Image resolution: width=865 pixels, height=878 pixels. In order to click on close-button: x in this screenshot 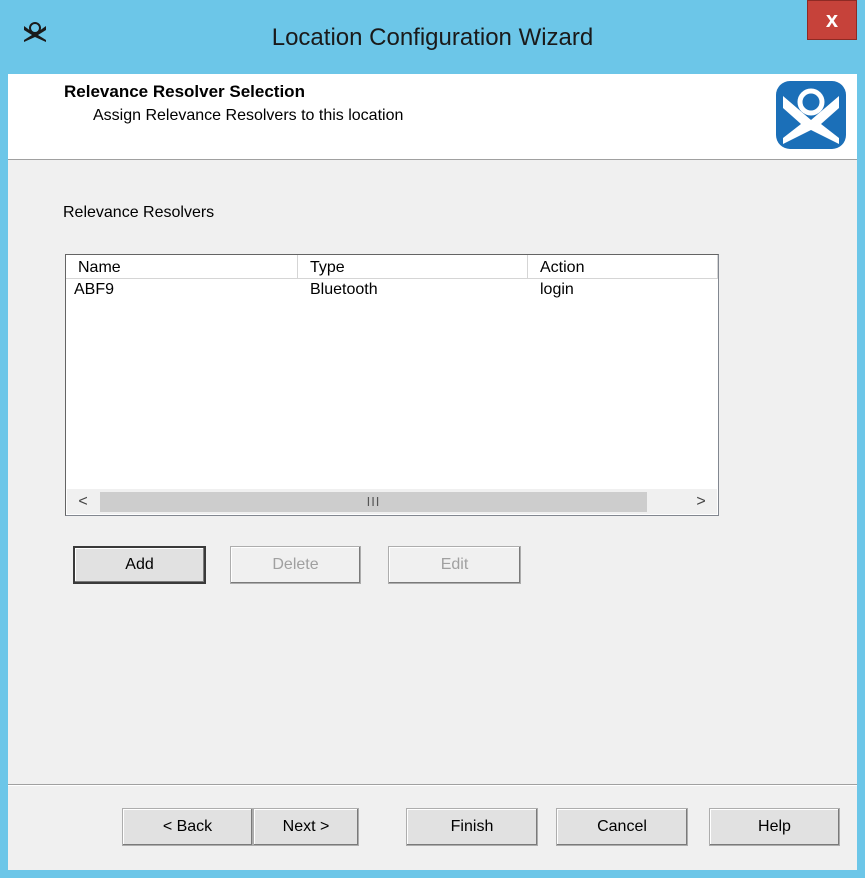, I will do `click(832, 20)`.